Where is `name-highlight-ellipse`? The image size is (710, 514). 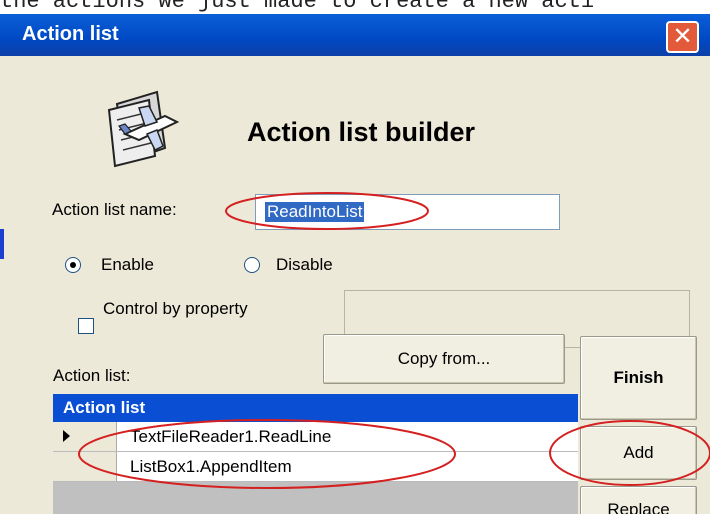 name-highlight-ellipse is located at coordinates (327, 211).